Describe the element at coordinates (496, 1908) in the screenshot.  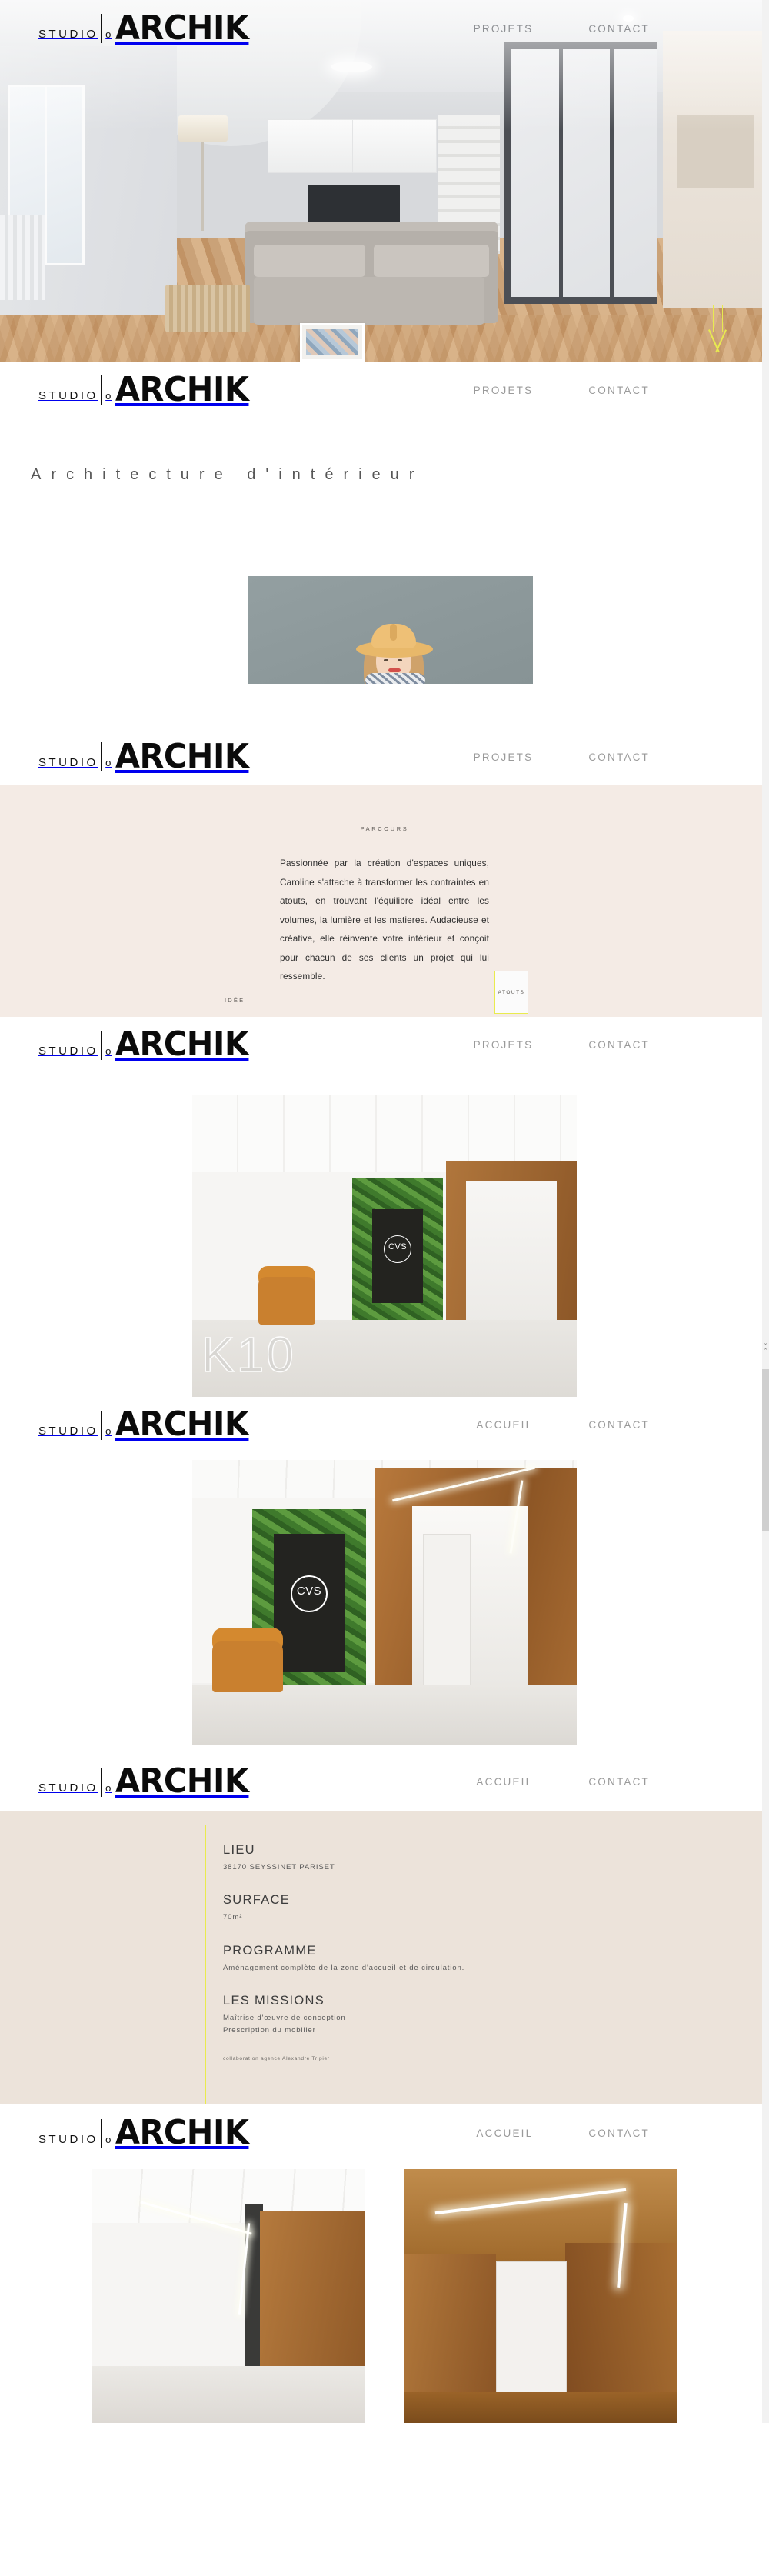
I see `detail-block-surface: SURFACE 70m²` at that location.